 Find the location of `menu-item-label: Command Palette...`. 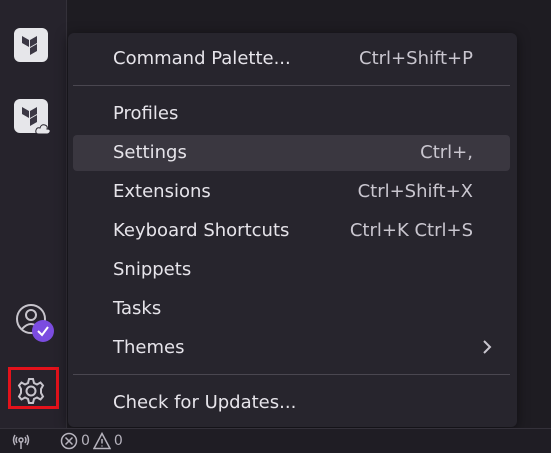

menu-item-label: Command Palette... is located at coordinates (202, 58).